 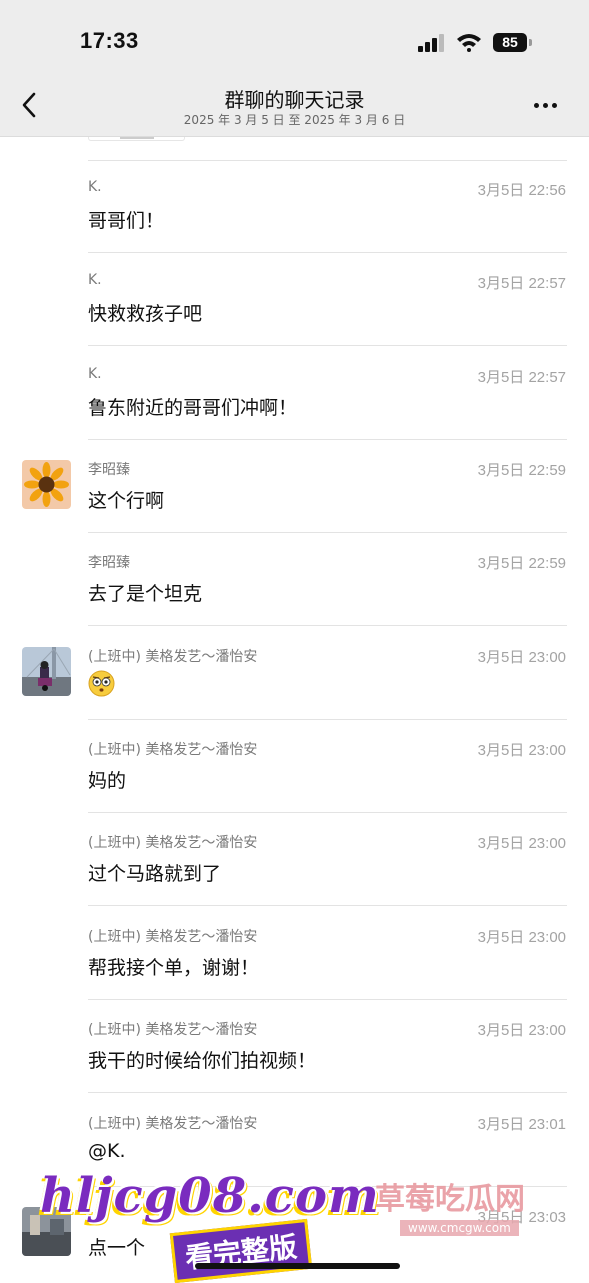 What do you see at coordinates (450, 1199) in the screenshot?
I see `site-watermark-cn: 草莓吃瓜网` at bounding box center [450, 1199].